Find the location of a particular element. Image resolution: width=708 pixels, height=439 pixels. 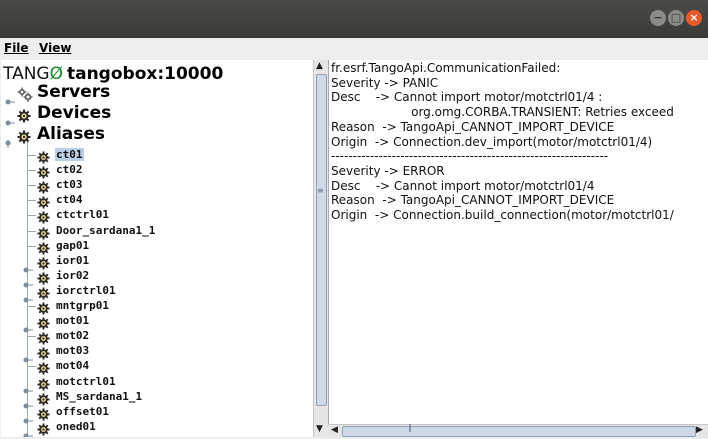

error-horizontal-scrollbar: ◀ ‖ ▶ is located at coordinates (518, 430).